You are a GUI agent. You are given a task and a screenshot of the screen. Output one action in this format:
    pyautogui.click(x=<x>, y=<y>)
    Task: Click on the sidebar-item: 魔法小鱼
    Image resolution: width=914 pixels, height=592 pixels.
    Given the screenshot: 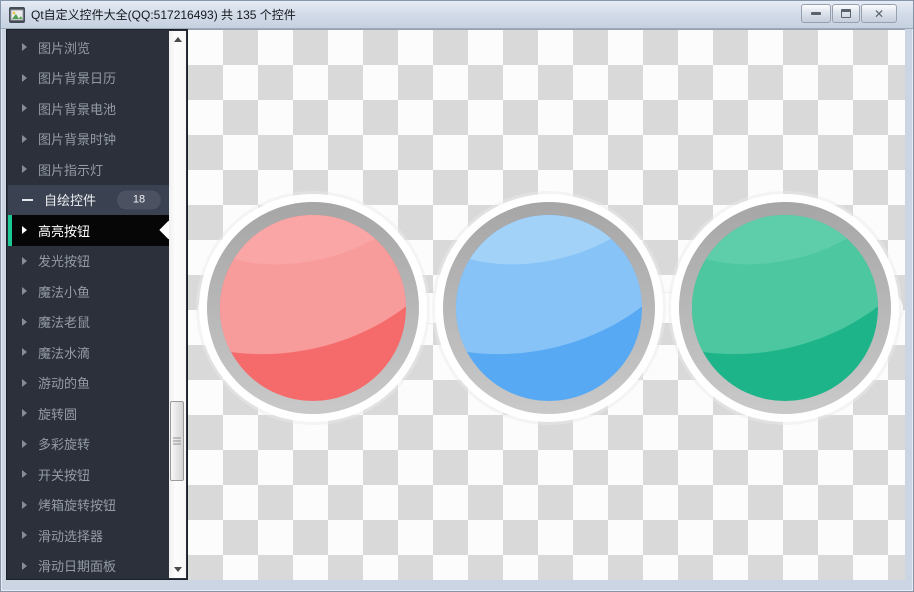 What is the action you would take?
    pyautogui.click(x=88, y=291)
    